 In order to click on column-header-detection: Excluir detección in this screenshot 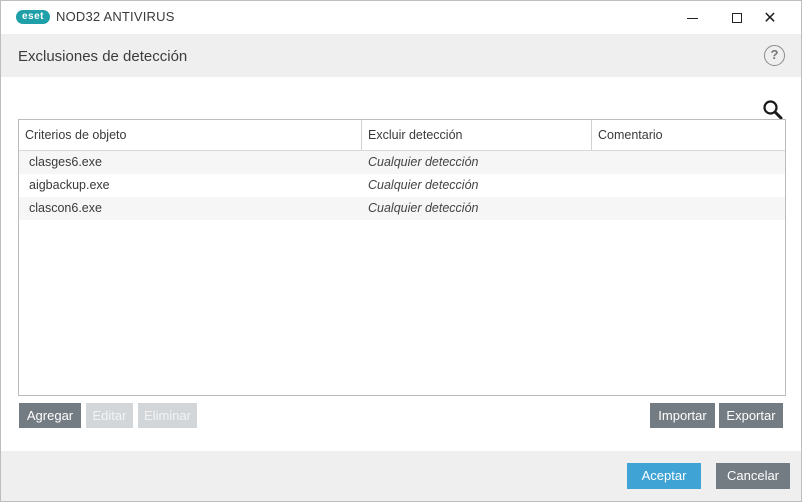, I will do `click(477, 135)`.